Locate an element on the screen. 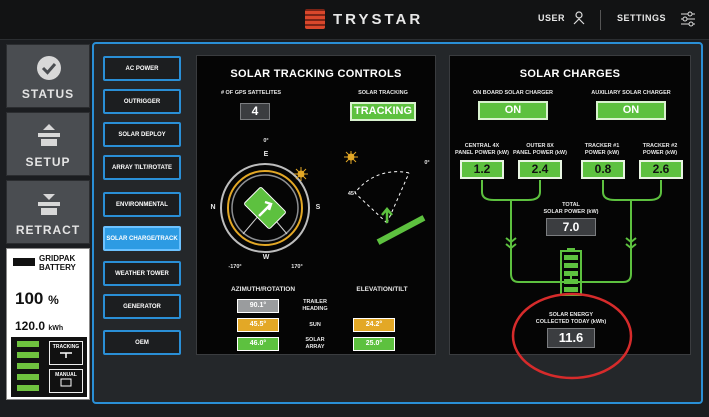  user-label: USER is located at coordinates (551, 18).